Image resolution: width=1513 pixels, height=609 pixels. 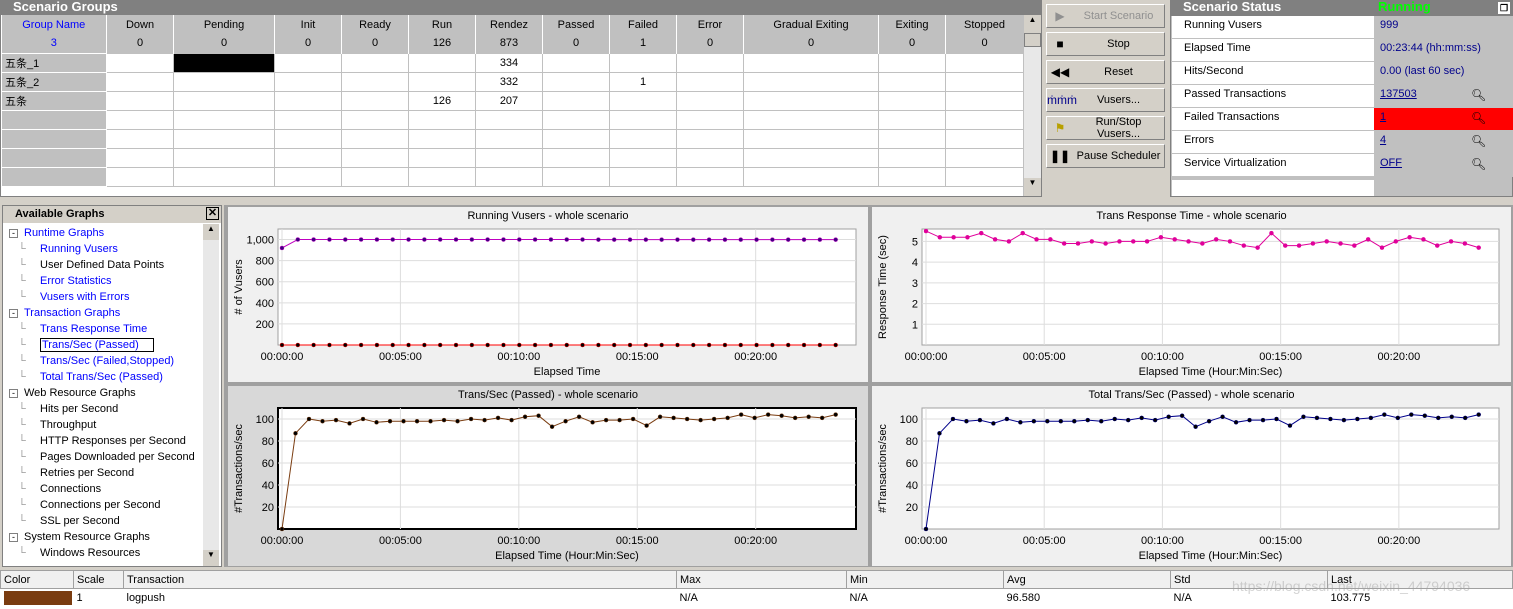 I want to click on groups-scrollbar: ▲ ▼, so click(x=1032, y=105).